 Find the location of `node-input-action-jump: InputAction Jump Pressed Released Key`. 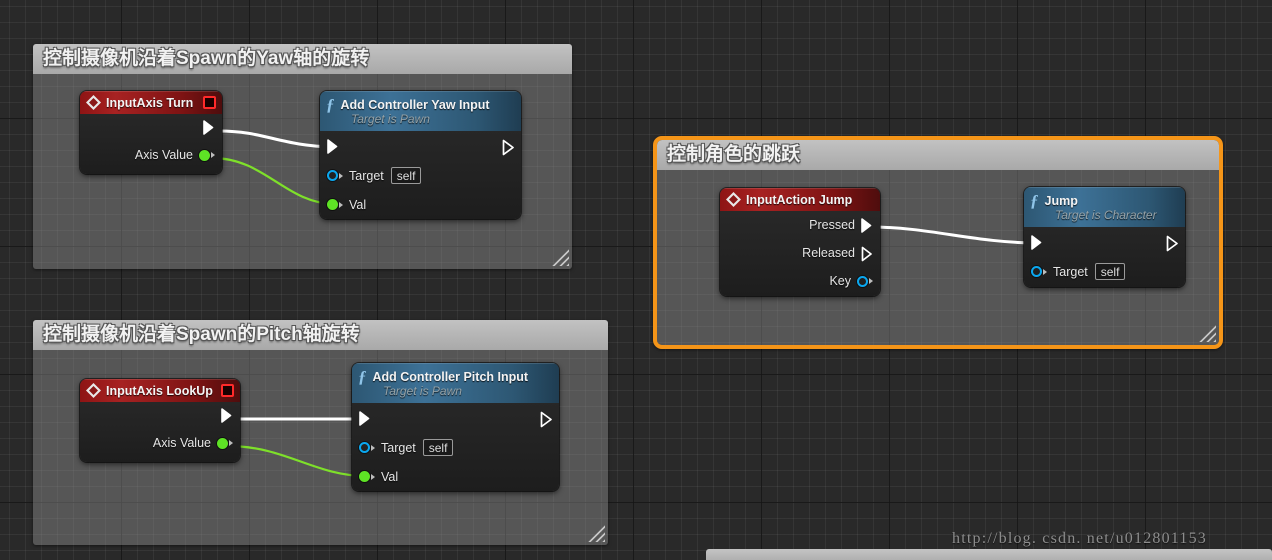

node-input-action-jump: InputAction Jump Pressed Released Key is located at coordinates (800, 242).